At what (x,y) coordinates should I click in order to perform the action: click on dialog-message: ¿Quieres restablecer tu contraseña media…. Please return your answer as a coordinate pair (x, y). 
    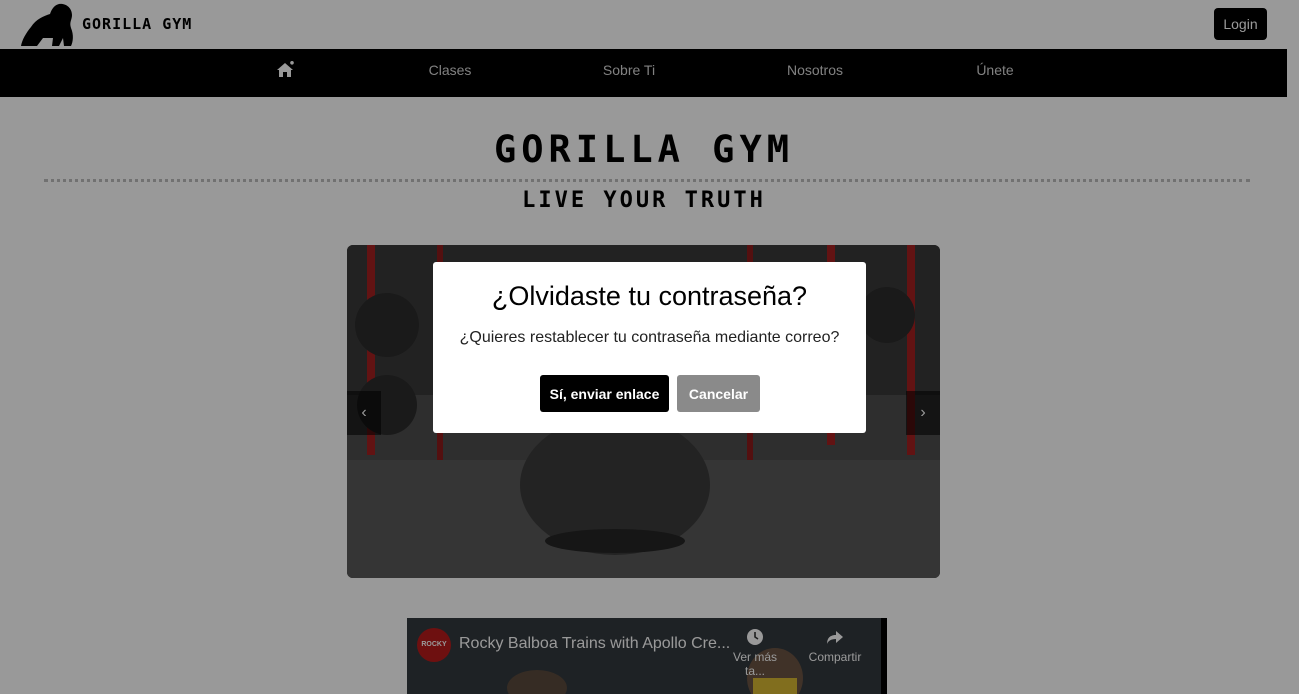
    Looking at the image, I should click on (649, 337).